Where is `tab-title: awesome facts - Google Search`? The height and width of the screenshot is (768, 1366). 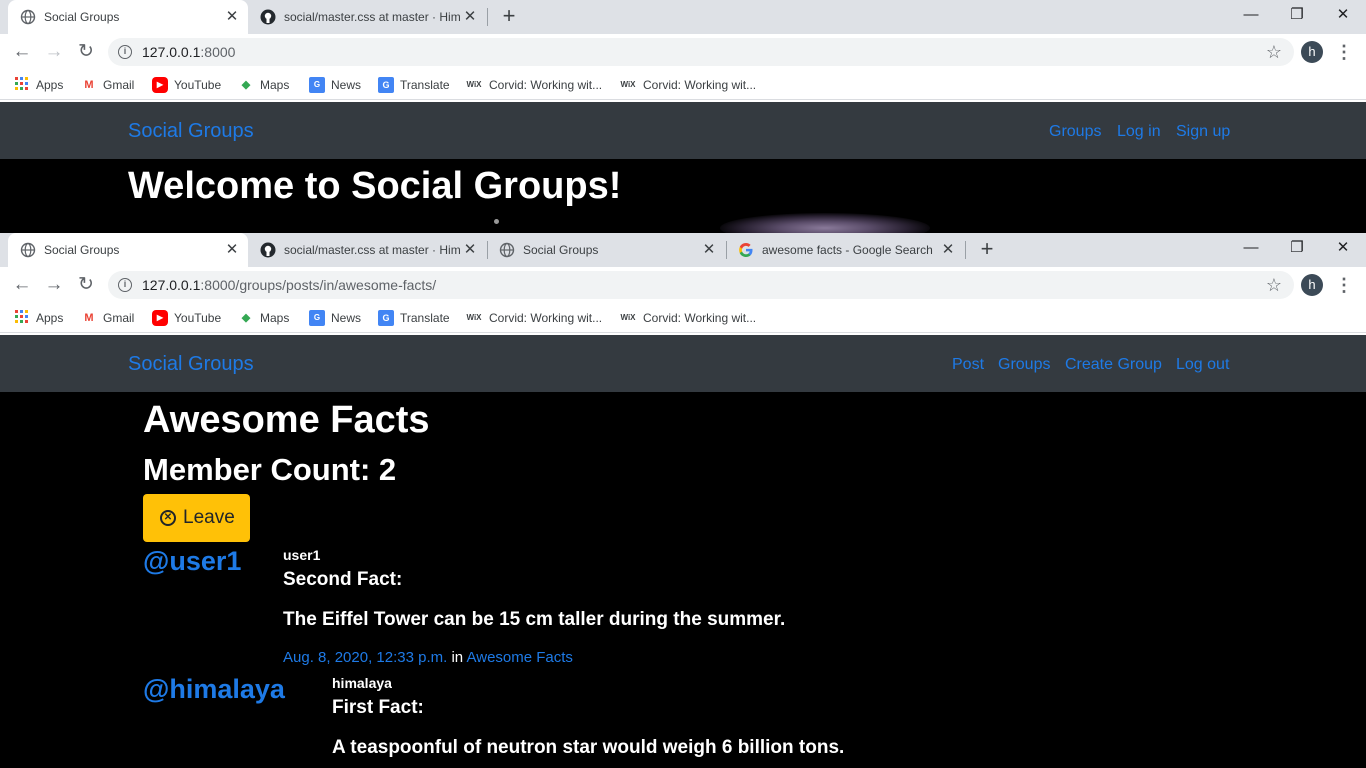 tab-title: awesome facts - Google Search is located at coordinates (847, 250).